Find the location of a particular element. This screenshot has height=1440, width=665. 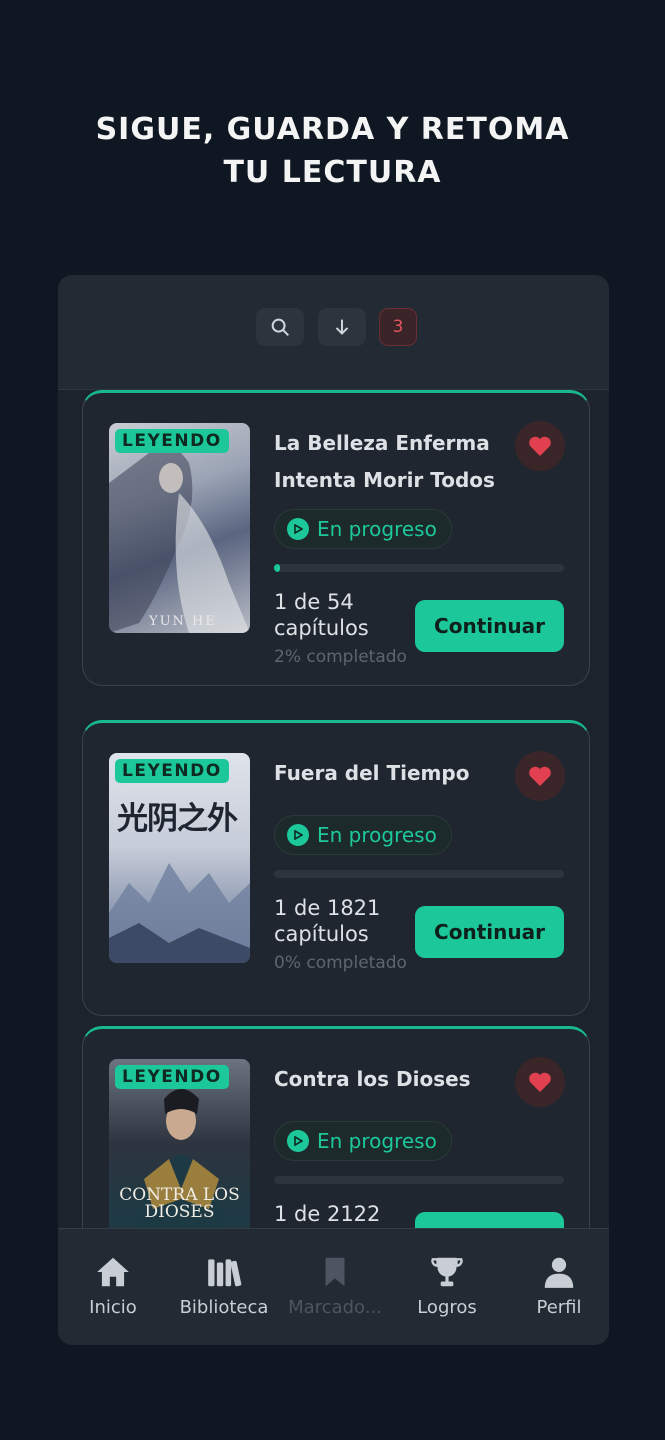

home-icon is located at coordinates (113, 1272).